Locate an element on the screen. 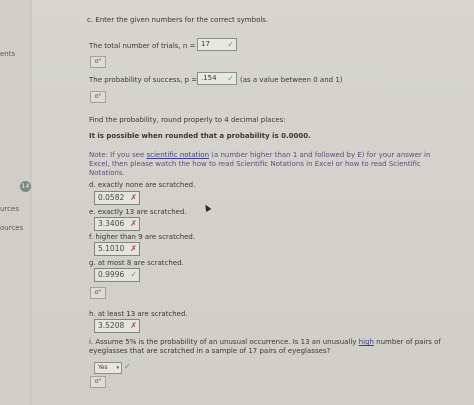 The image size is (474, 405). probability-input: .154 ✓ is located at coordinates (217, 78).